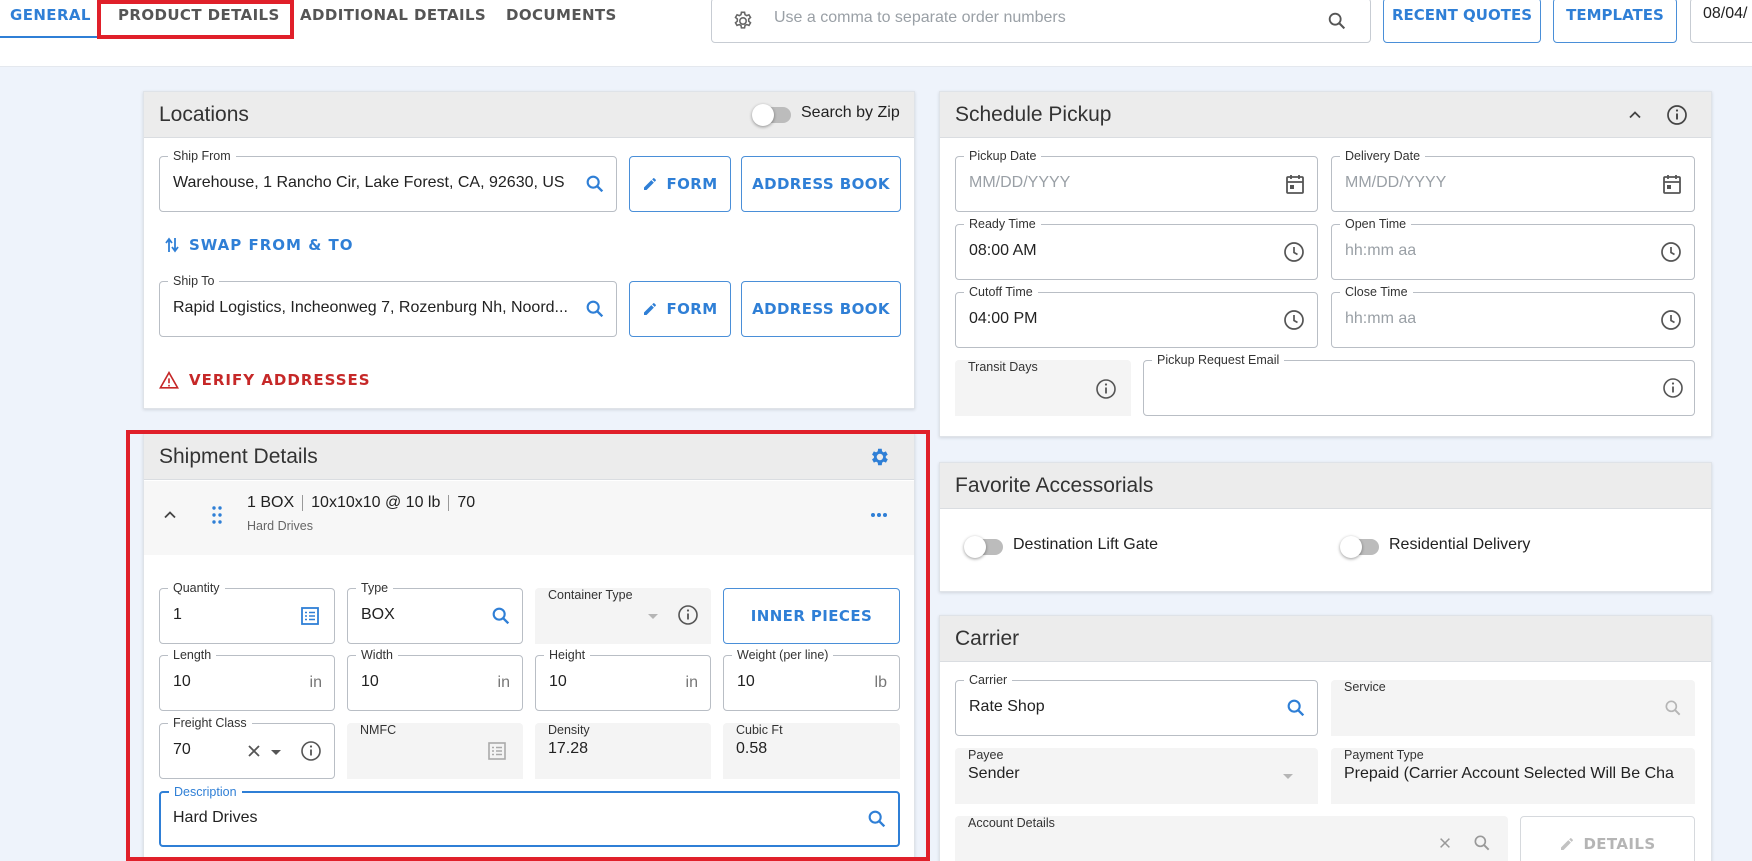 Image resolution: width=1752 pixels, height=861 pixels. What do you see at coordinates (1325, 115) in the screenshot?
I see `schedule-header: Schedule Pickup` at bounding box center [1325, 115].